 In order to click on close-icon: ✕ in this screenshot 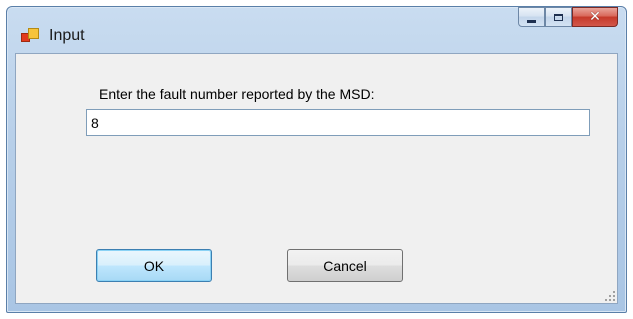, I will do `click(595, 17)`.